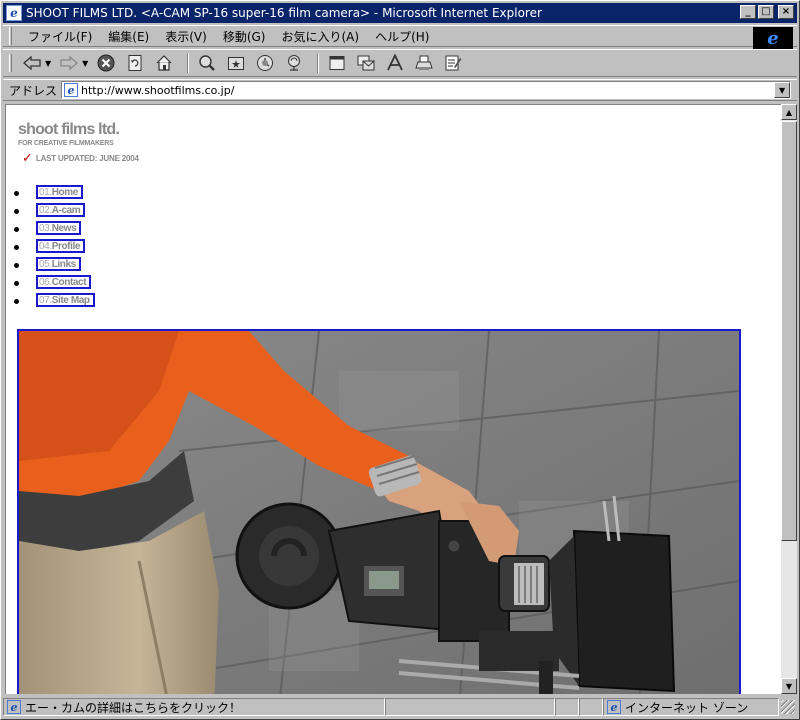  I want to click on last-updated-text: LAST UPDATED: JUNE 2004, so click(87, 158).